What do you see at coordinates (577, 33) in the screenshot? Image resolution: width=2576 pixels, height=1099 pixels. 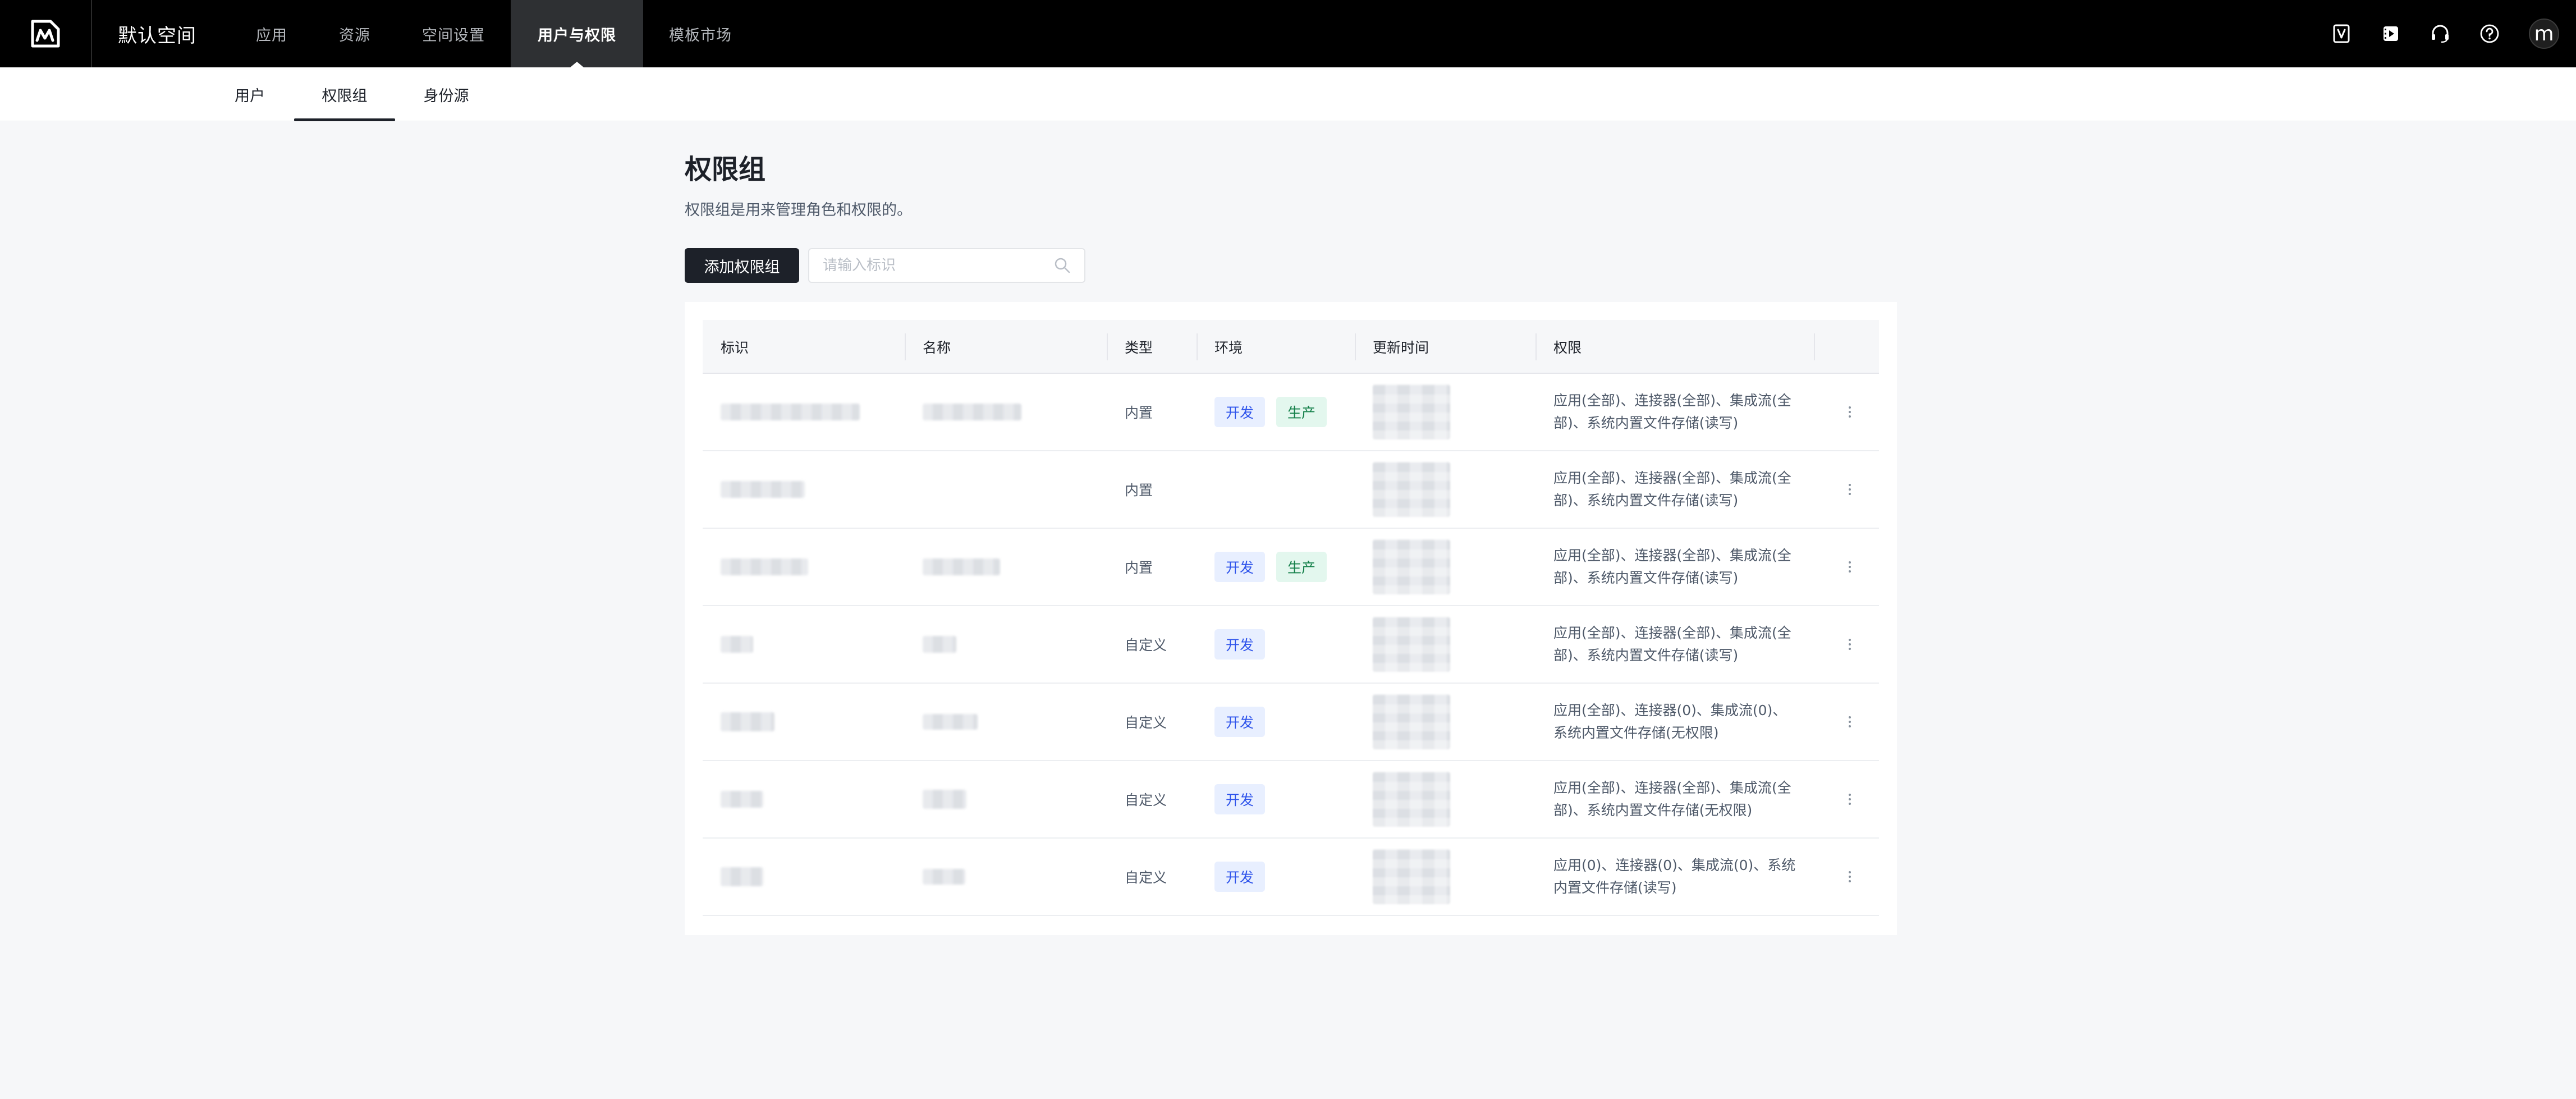 I see `nav-users-permissions: 用户与权限` at bounding box center [577, 33].